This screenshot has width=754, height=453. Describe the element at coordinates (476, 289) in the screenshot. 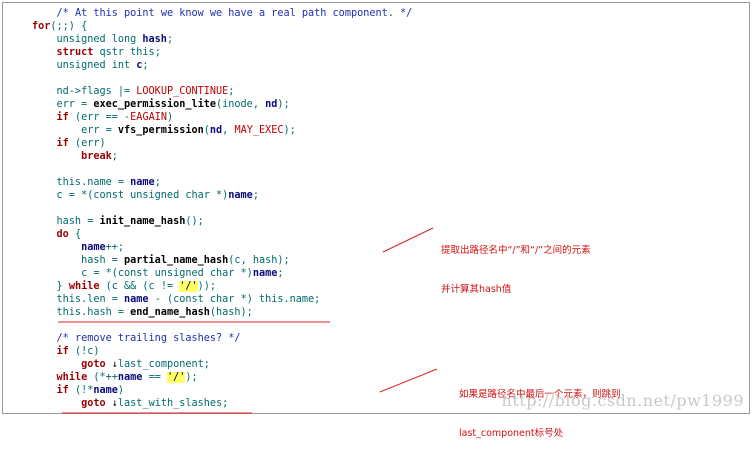

I see `annotation-hash-line2: 并计算其hash值` at that location.